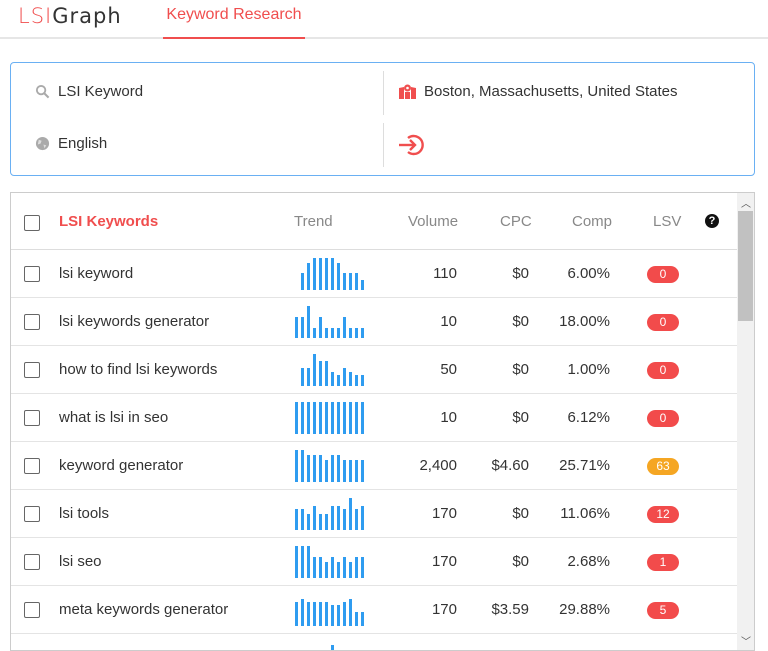  Describe the element at coordinates (588, 273) in the screenshot. I see `comp-value: 6.00%` at that location.